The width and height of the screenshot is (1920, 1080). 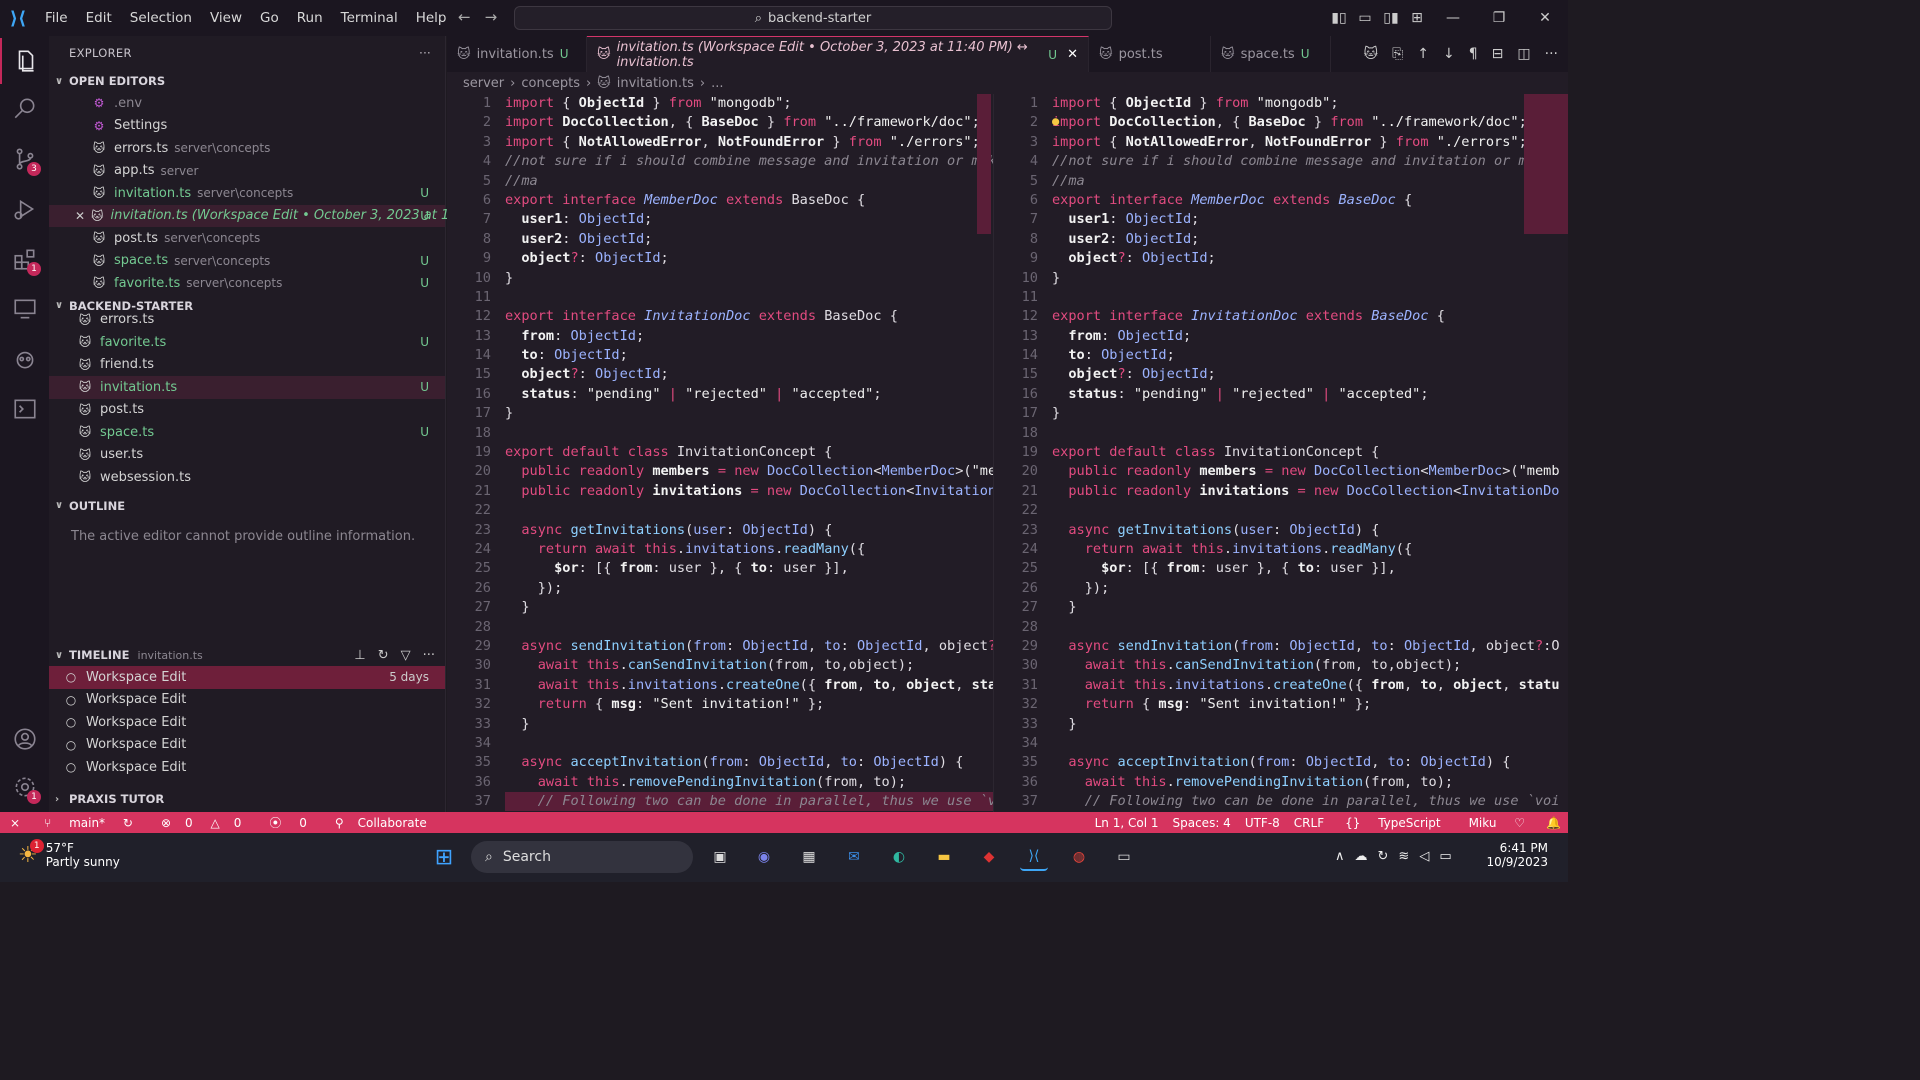 What do you see at coordinates (24, 787) in the screenshot?
I see `settings-gear-icon: 1` at bounding box center [24, 787].